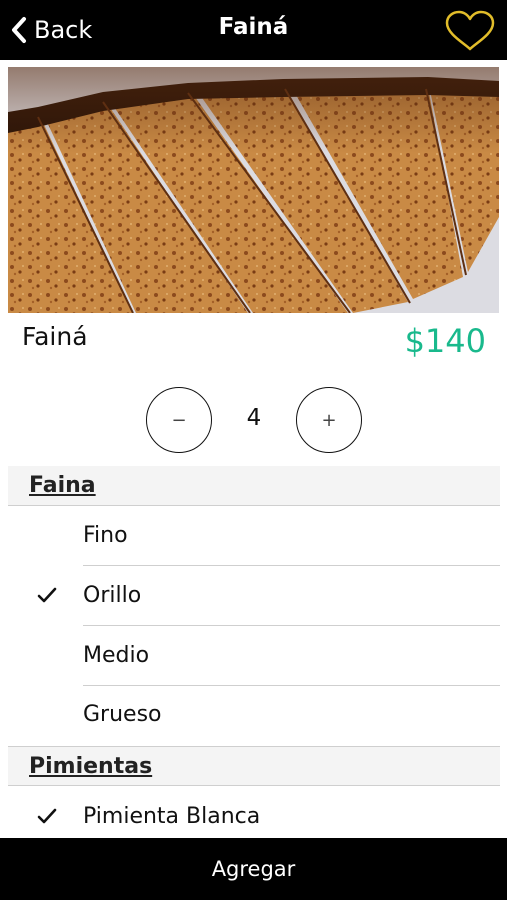 The image size is (507, 900). What do you see at coordinates (112, 595) in the screenshot?
I see `option-label: Orillo` at bounding box center [112, 595].